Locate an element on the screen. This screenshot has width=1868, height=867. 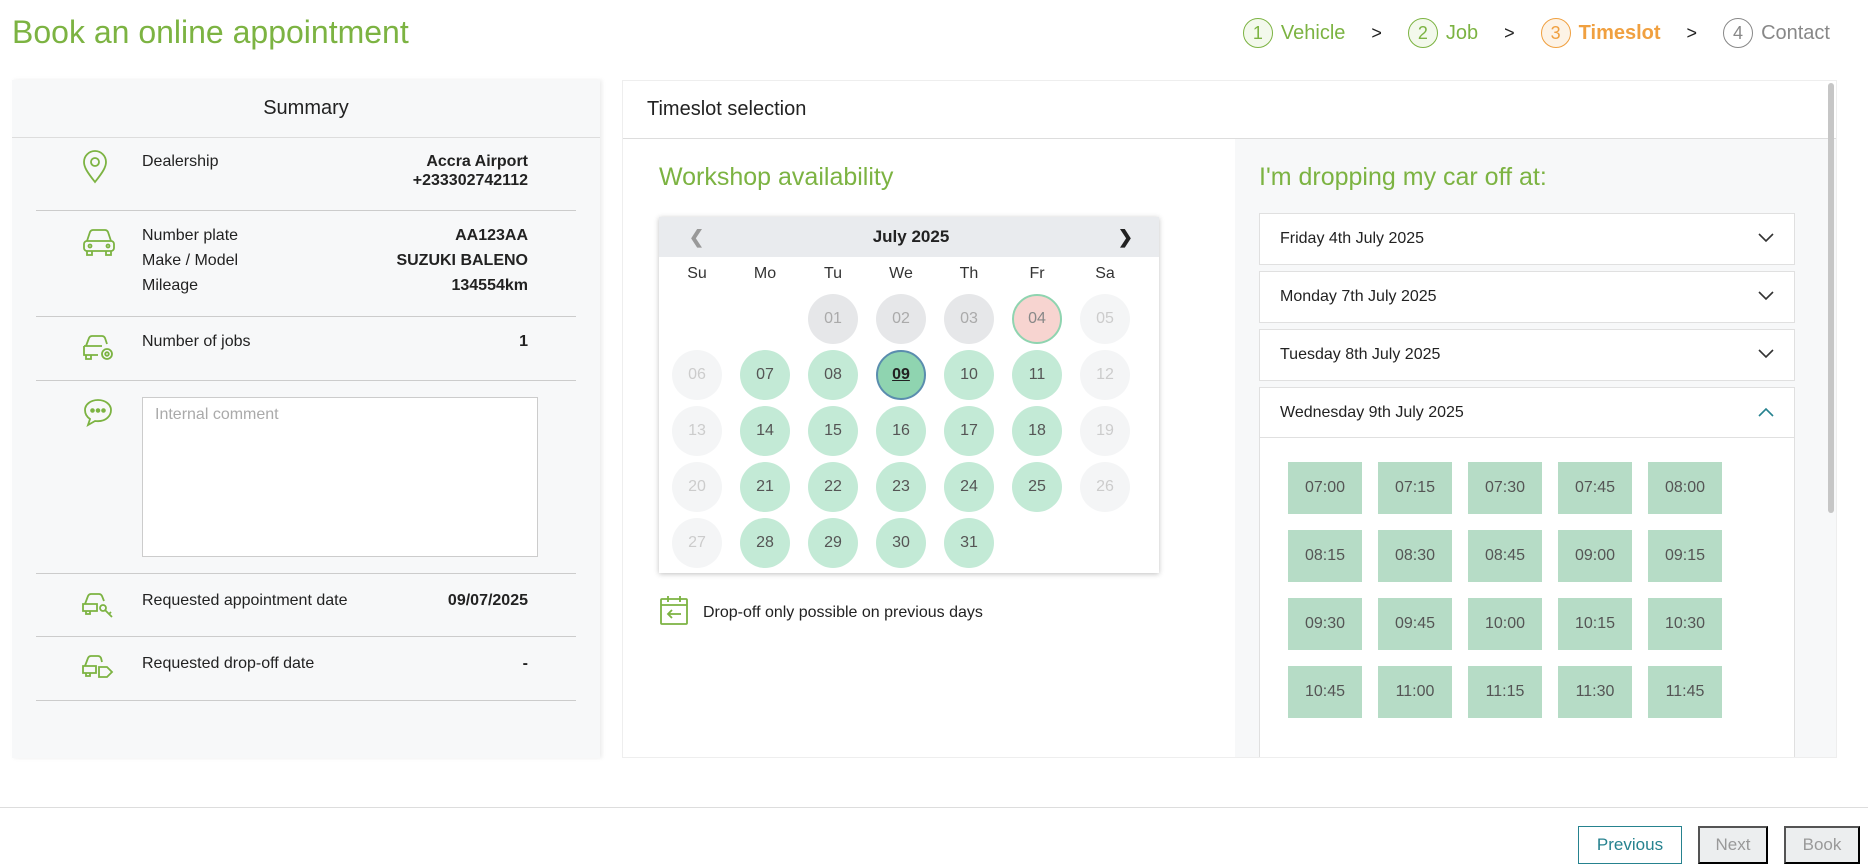
time-slot-button: 08:30 is located at coordinates (1415, 556).